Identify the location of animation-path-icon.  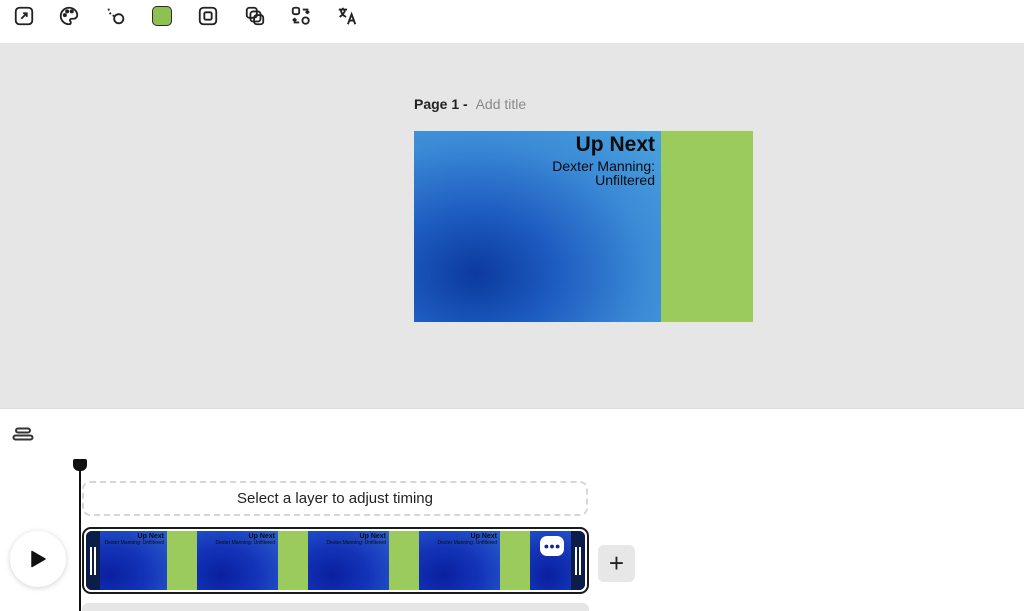
(116, 16).